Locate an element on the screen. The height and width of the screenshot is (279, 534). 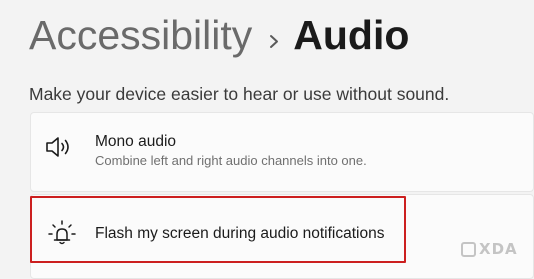
breadcrumb-accessibility: Accessibility is located at coordinates (140, 35).